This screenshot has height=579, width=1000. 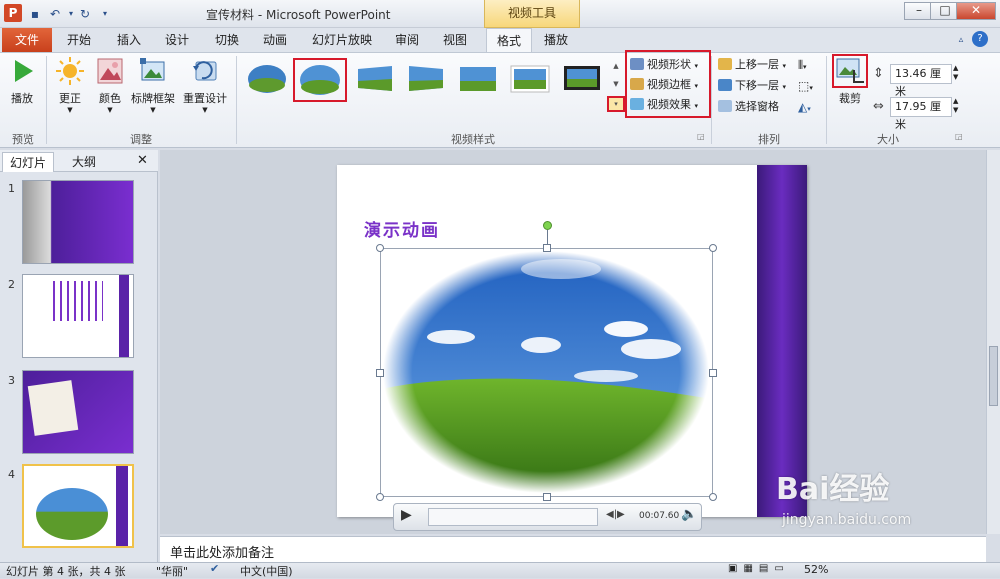 What do you see at coordinates (616, 66) in the screenshot?
I see `gallery-scroll-up-icon: ▲` at bounding box center [616, 66].